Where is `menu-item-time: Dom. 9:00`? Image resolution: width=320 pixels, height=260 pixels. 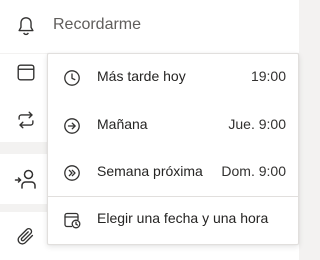
menu-item-time: Dom. 9:00 is located at coordinates (253, 171).